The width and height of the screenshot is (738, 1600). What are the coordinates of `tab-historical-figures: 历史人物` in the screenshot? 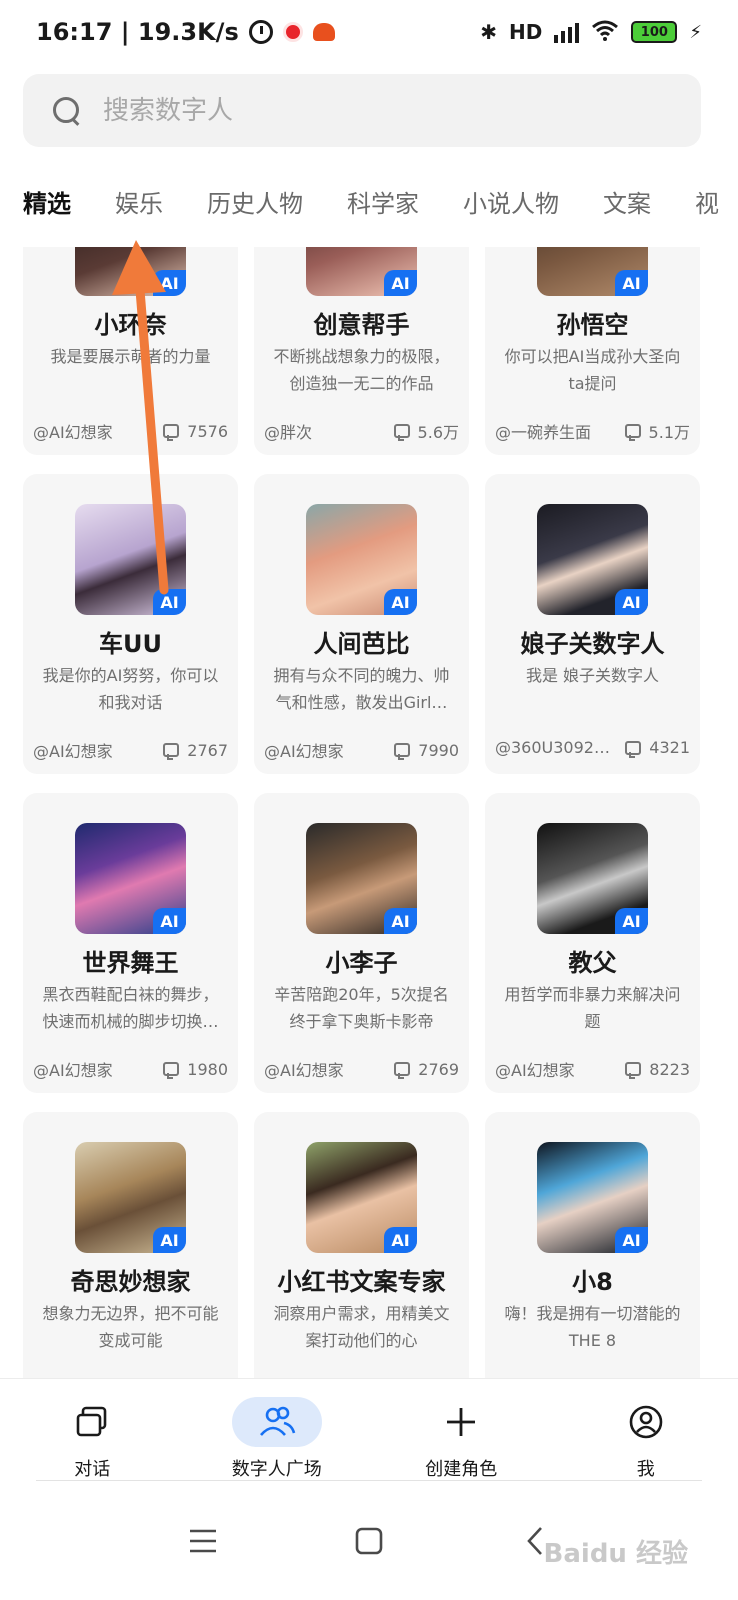 It's located at (255, 201).